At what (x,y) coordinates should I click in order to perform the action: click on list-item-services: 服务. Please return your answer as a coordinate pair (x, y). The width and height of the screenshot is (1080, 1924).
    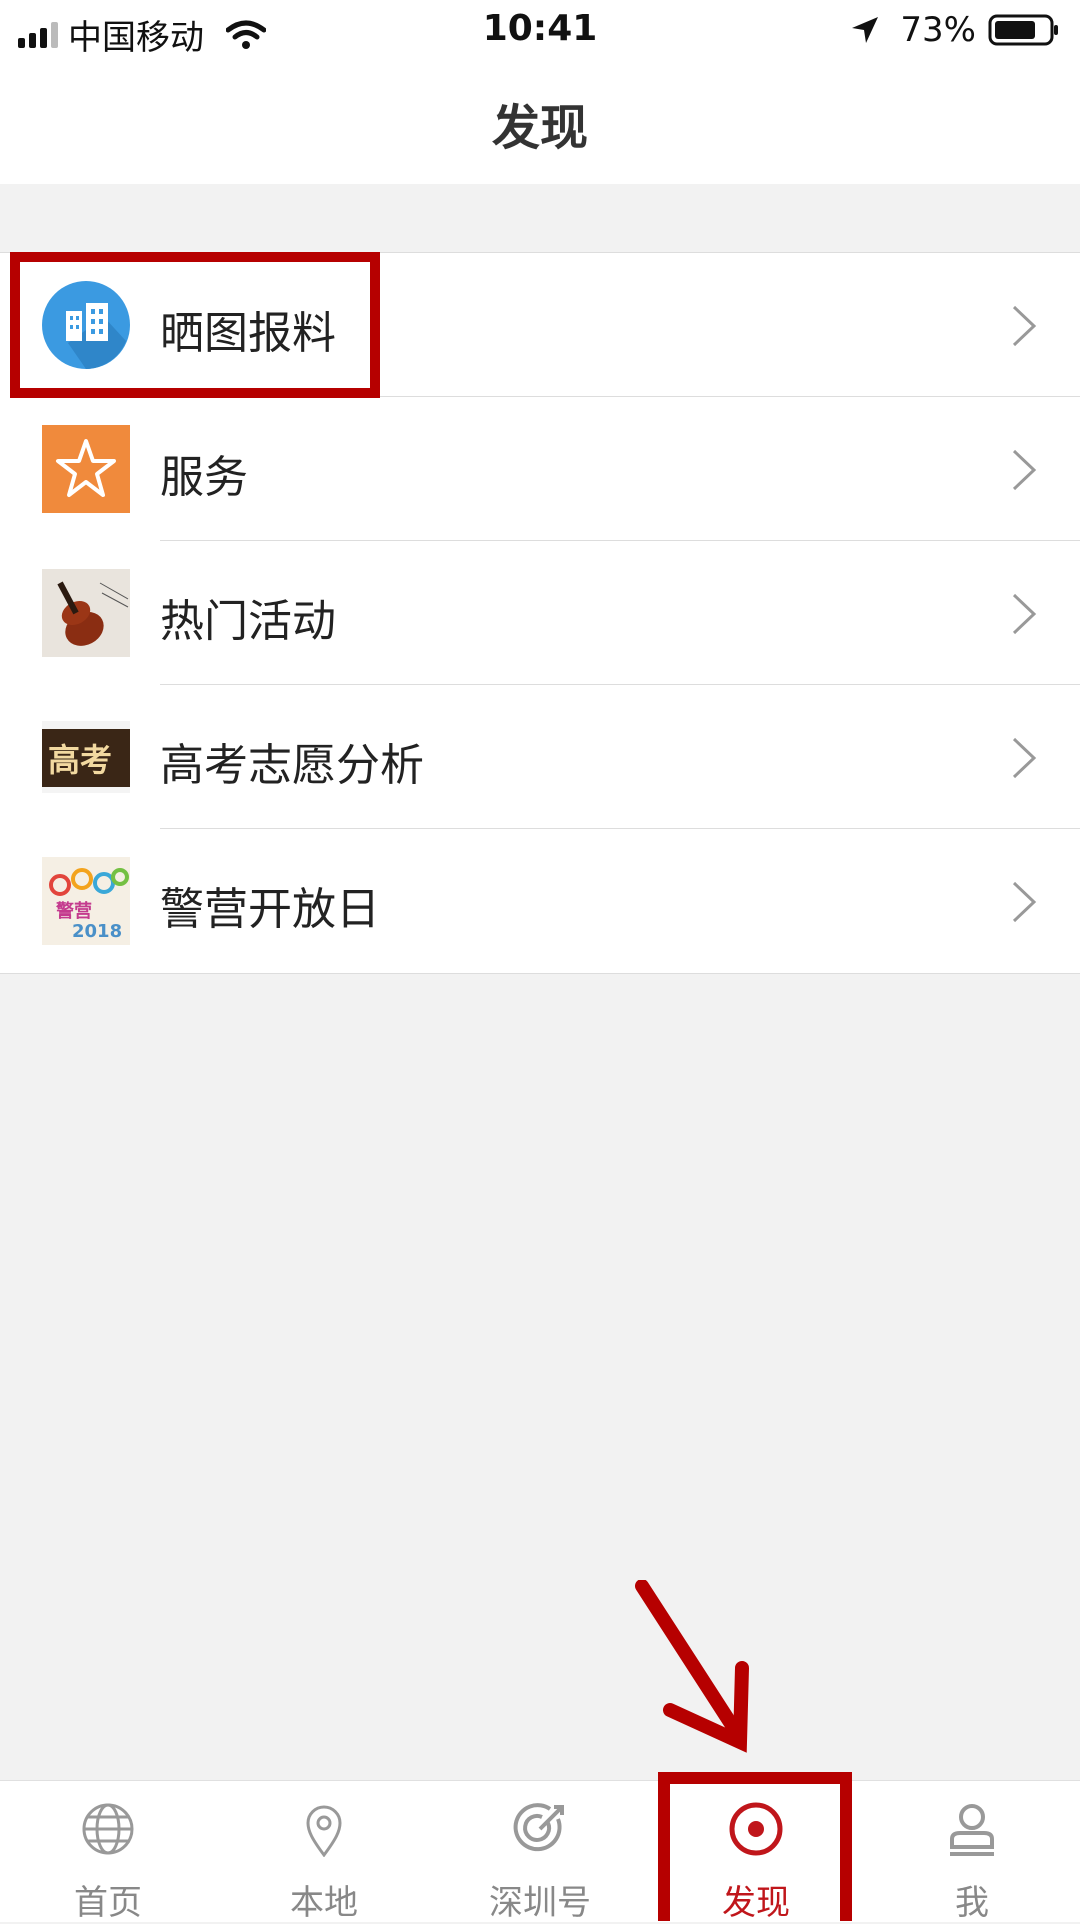
    Looking at the image, I should click on (540, 469).